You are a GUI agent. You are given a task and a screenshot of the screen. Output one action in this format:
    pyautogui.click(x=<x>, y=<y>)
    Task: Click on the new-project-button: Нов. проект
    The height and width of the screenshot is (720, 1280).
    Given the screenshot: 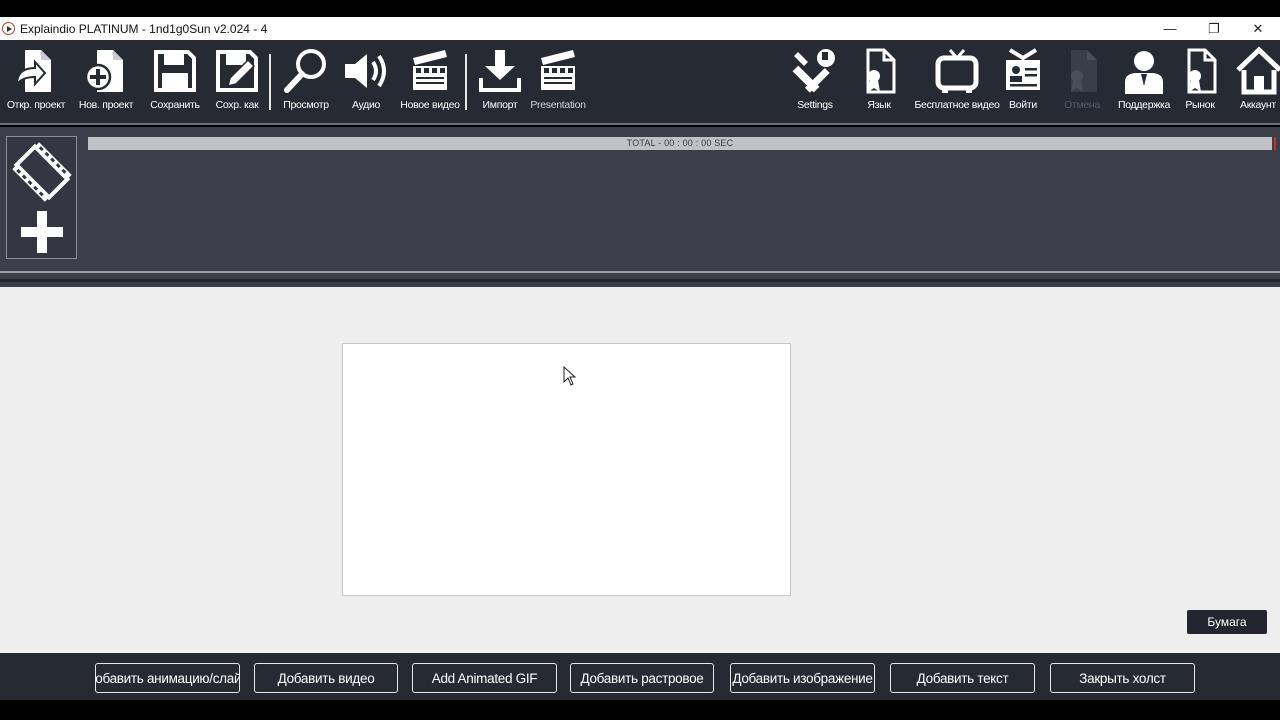 What is the action you would take?
    pyautogui.click(x=106, y=82)
    